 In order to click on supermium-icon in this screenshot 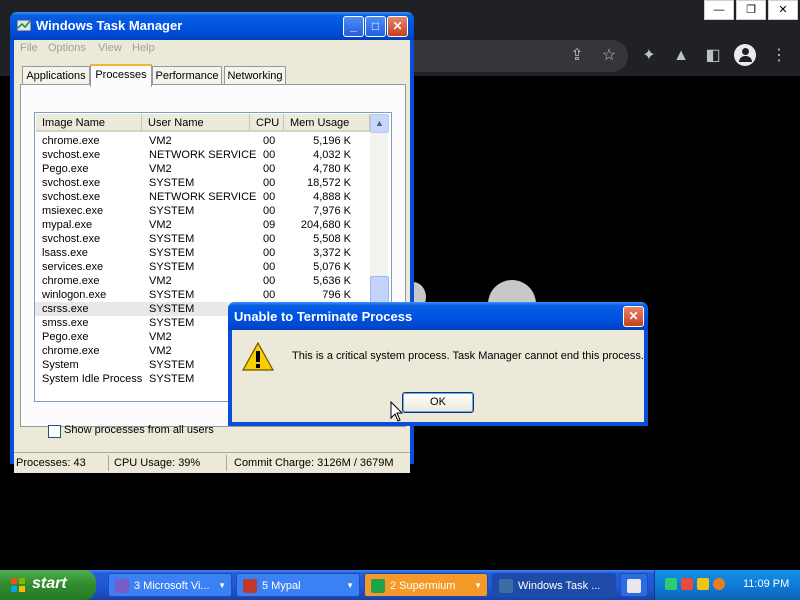, I will do `click(378, 586)`.